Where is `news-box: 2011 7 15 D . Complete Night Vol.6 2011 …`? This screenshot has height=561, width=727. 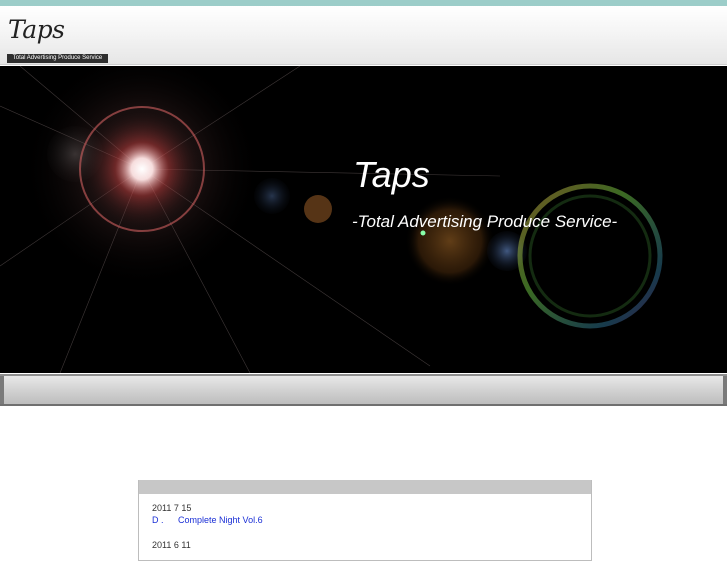
news-box: 2011 7 15 D . Complete Night Vol.6 2011 … is located at coordinates (365, 520).